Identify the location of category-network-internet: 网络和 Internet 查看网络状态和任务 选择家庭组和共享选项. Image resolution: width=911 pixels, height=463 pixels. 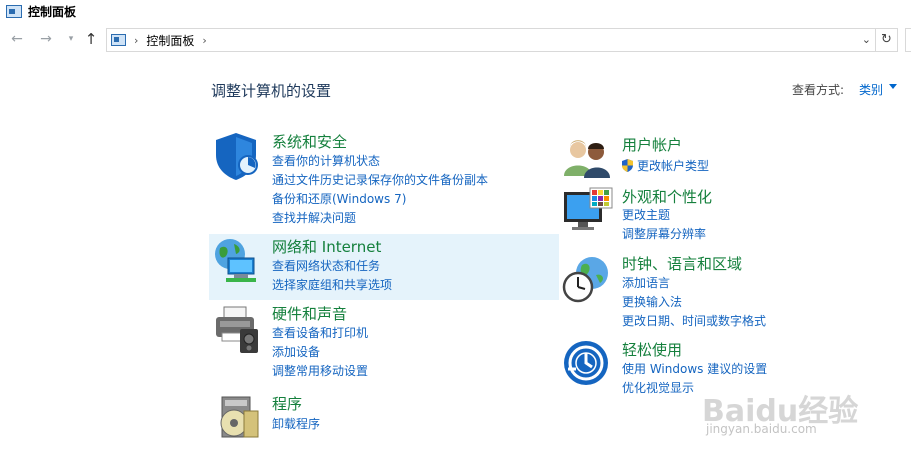
(382, 266).